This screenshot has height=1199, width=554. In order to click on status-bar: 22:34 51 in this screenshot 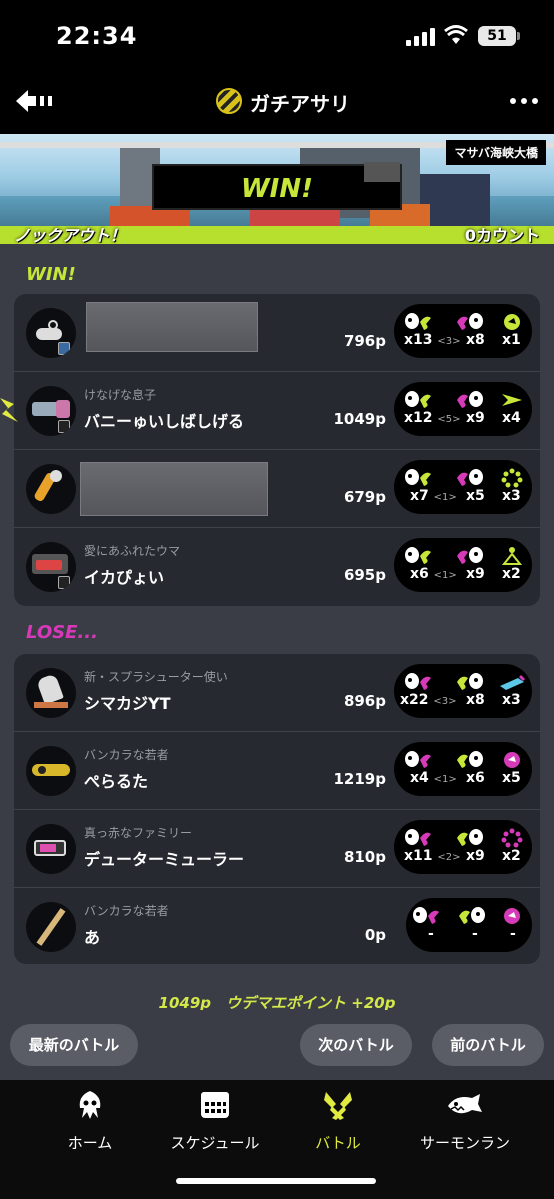, I will do `click(277, 36)`.